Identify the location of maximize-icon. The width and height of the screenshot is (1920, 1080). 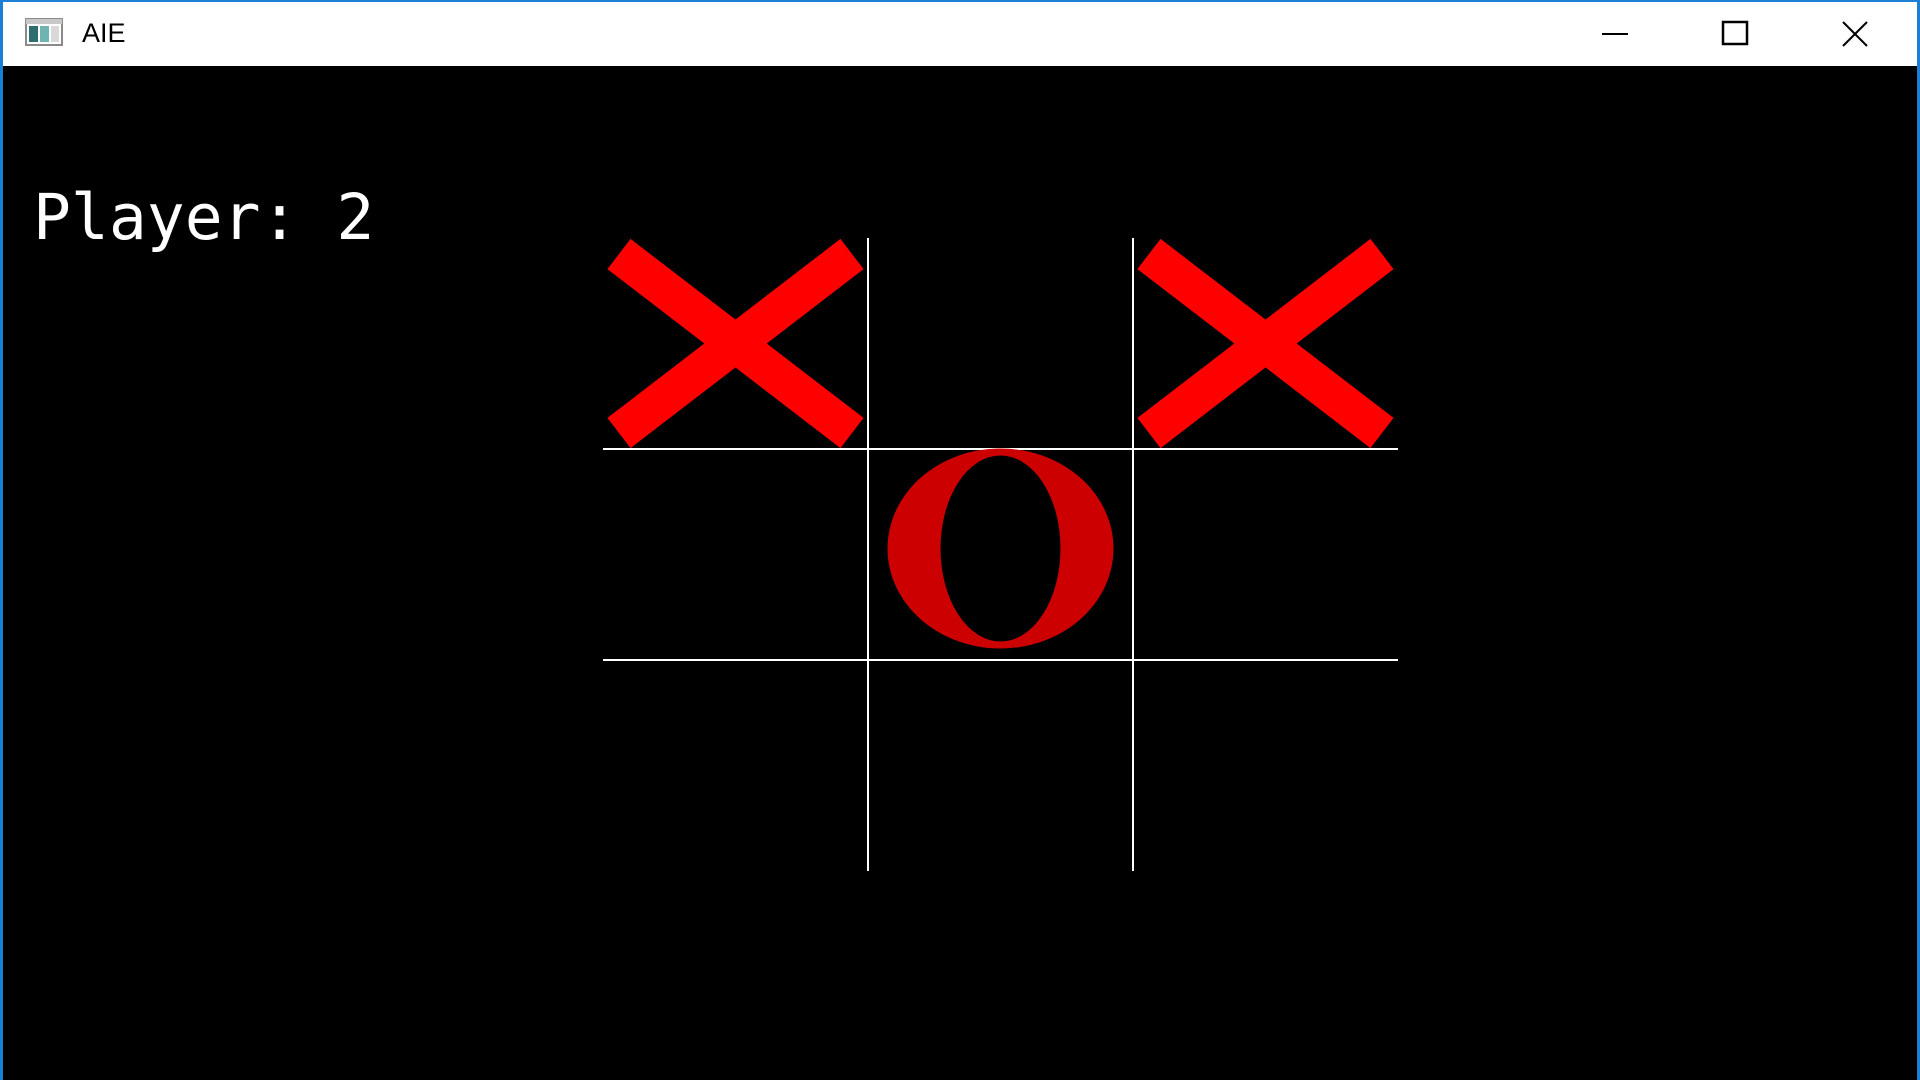
(1735, 33).